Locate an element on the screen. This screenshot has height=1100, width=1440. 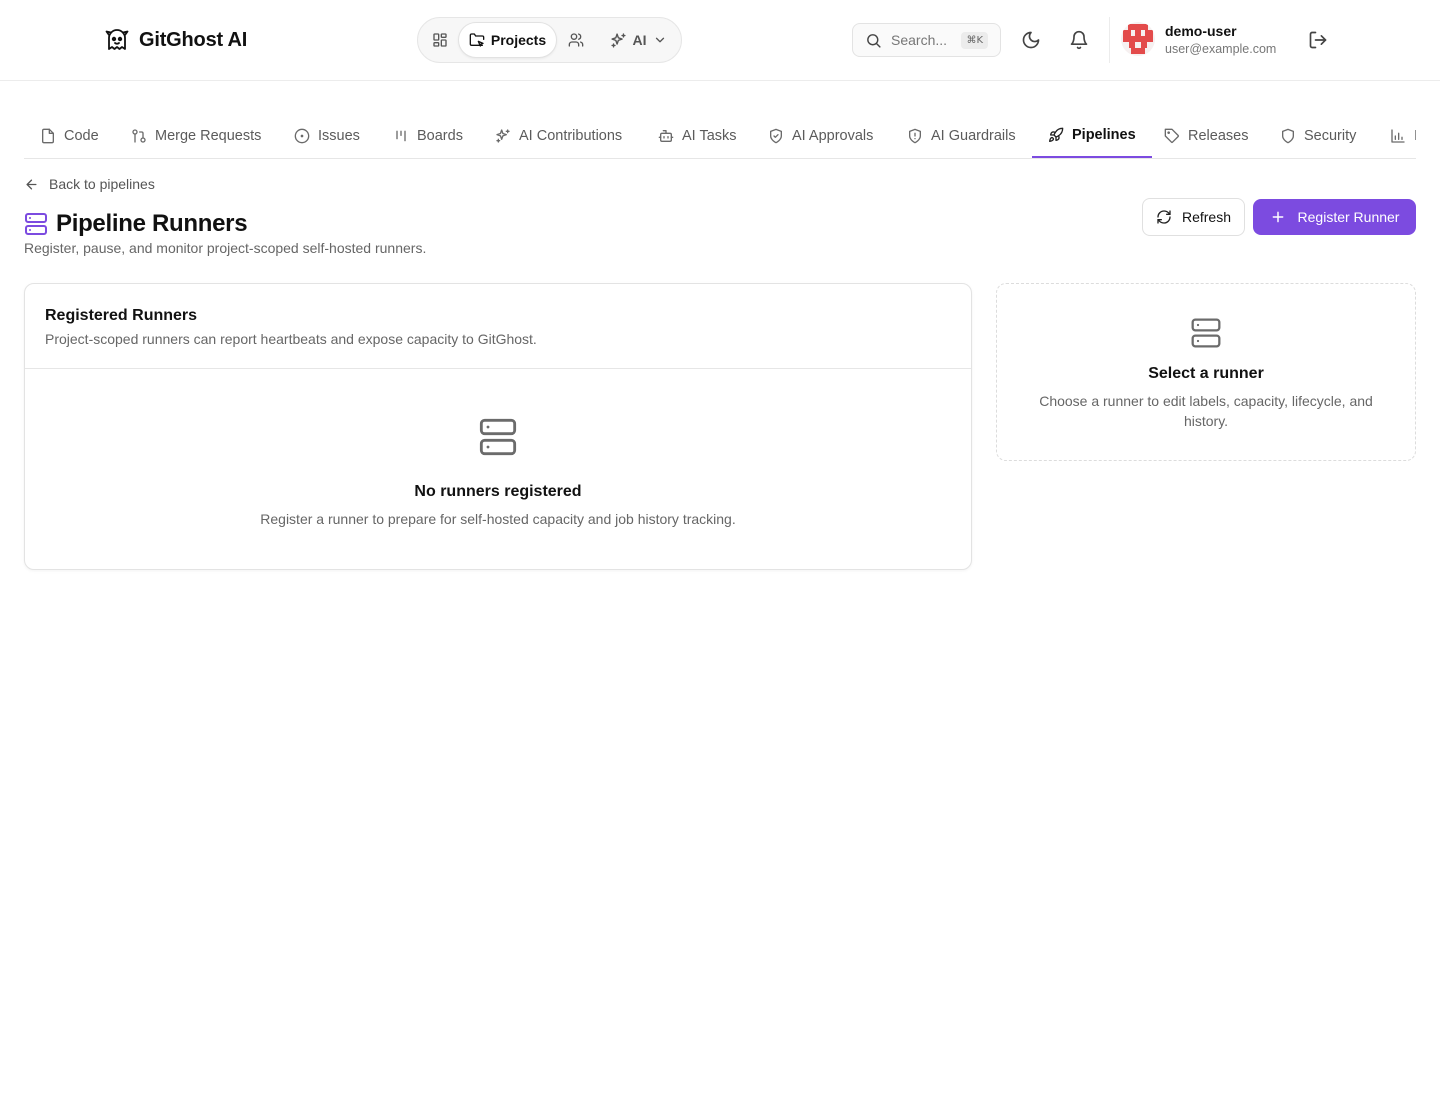
tab-insights: I is located at coordinates (1395, 135).